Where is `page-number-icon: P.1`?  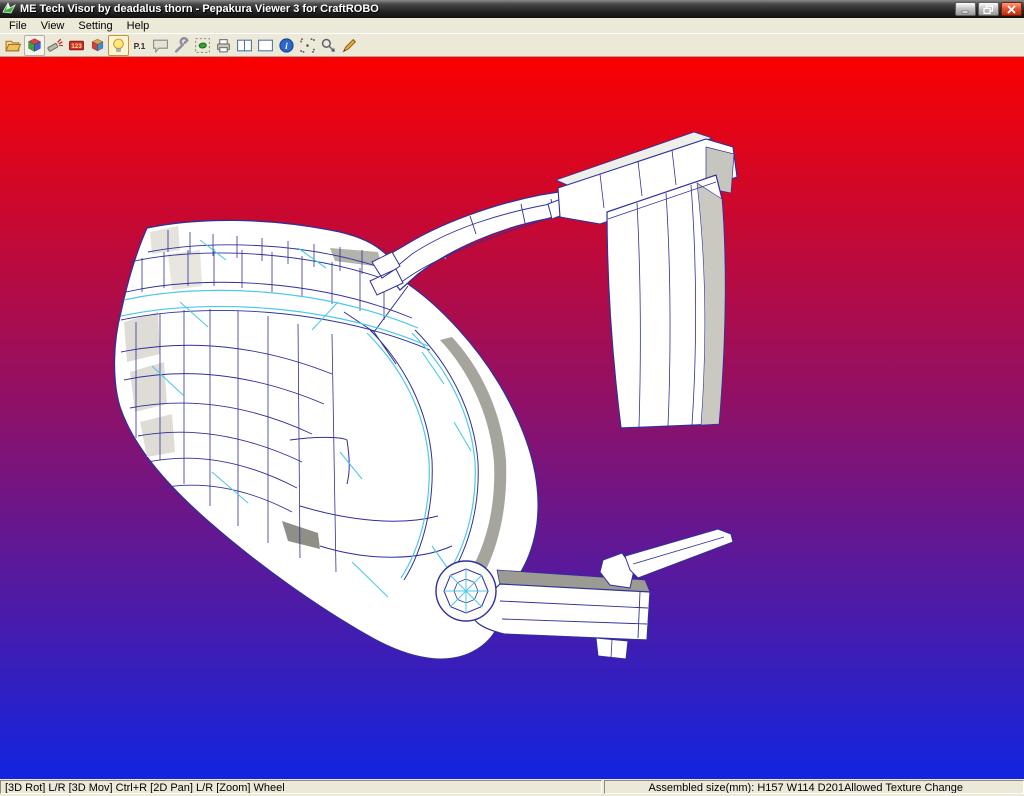 page-number-icon: P.1 is located at coordinates (139, 45).